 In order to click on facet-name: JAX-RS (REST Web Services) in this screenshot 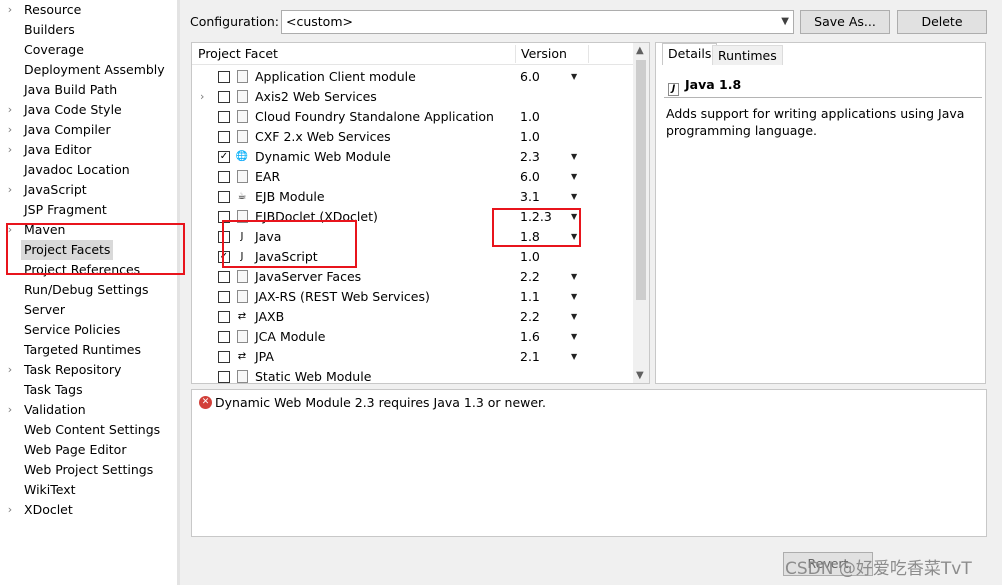, I will do `click(342, 296)`.